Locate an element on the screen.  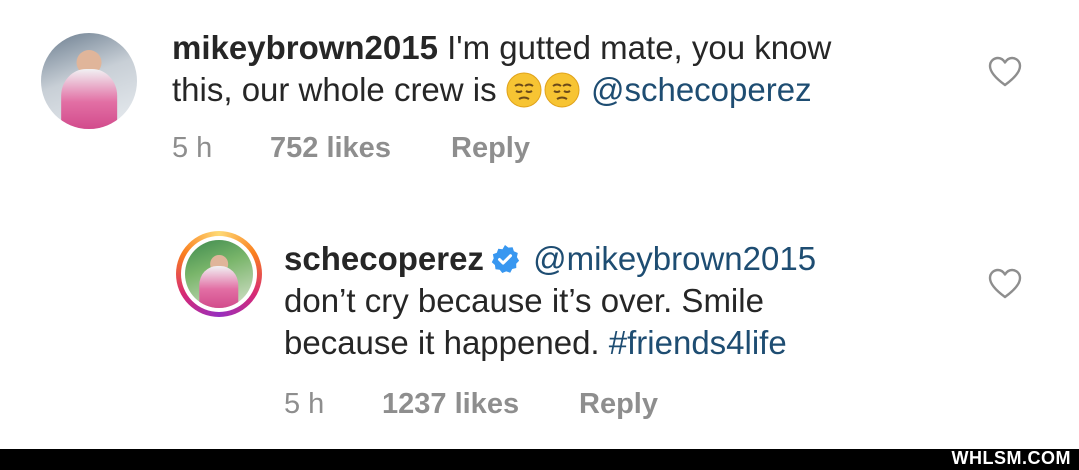
story-ring is located at coordinates (219, 274).